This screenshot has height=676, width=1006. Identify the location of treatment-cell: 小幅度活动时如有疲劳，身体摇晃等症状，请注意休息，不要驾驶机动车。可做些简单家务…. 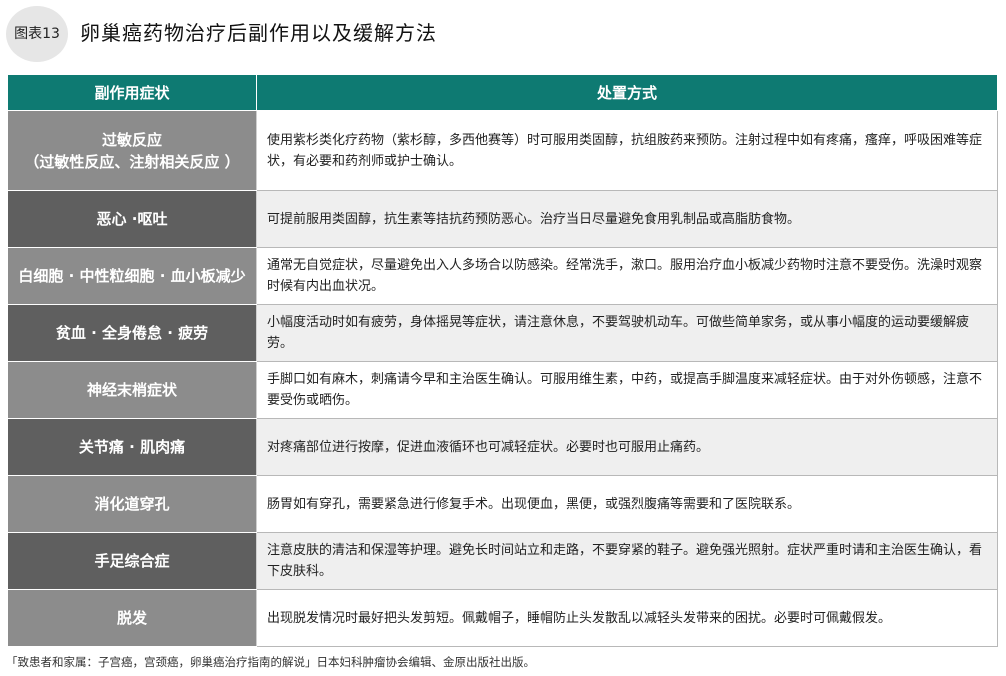
(627, 333).